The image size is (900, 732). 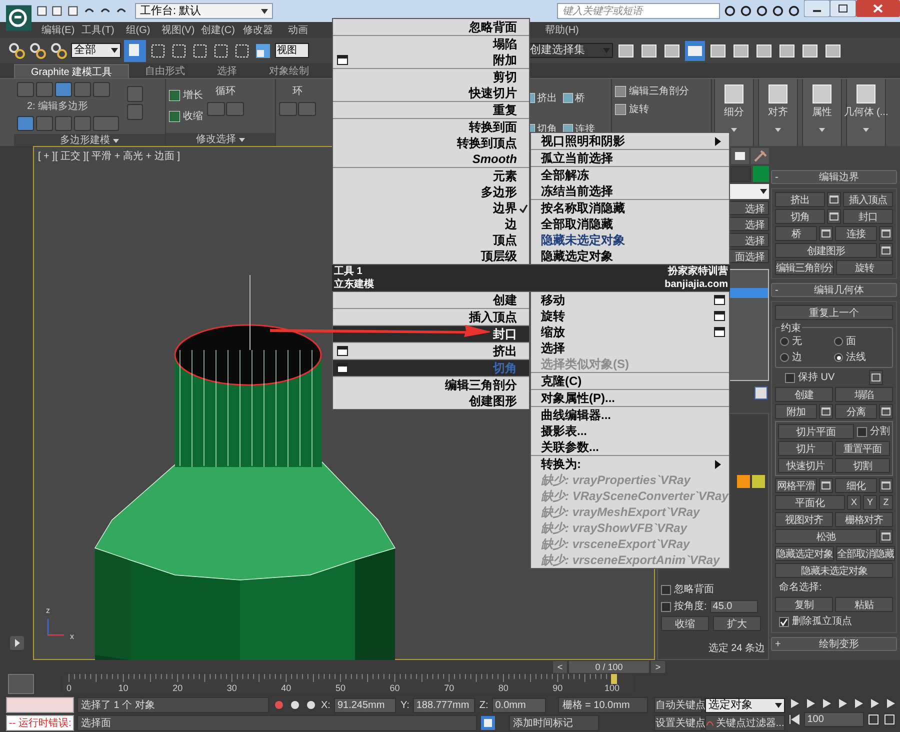 I want to click on rollout-header: - 编辑边界, so click(x=834, y=177).